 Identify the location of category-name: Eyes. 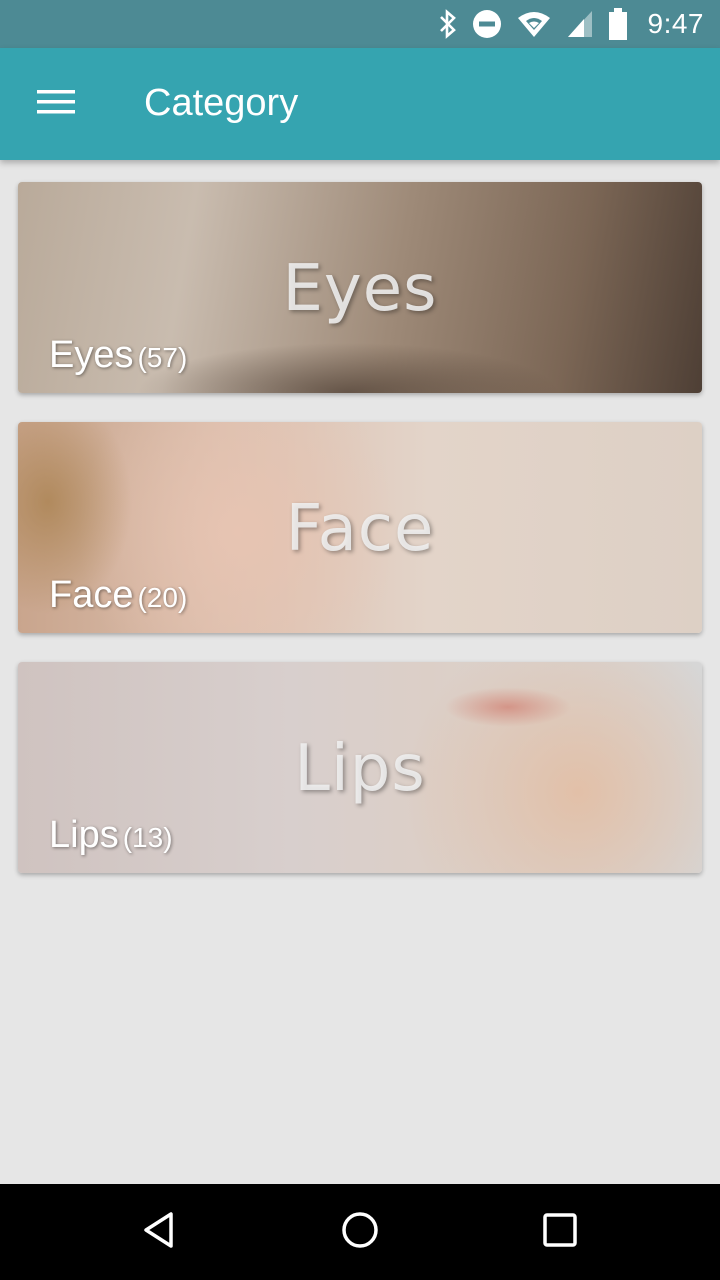
(91, 355).